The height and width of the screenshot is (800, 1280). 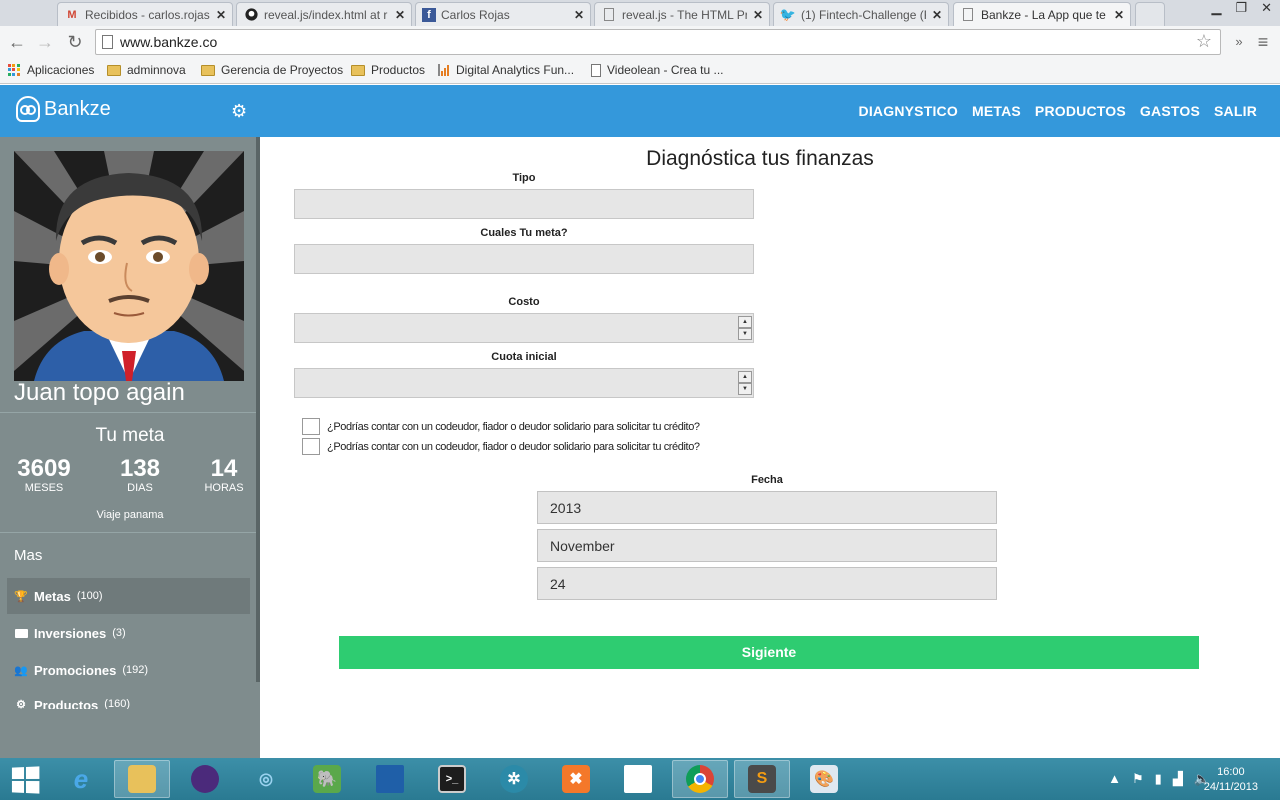 I want to click on tab-label: reveal.js/index.html at r, so click(x=326, y=14).